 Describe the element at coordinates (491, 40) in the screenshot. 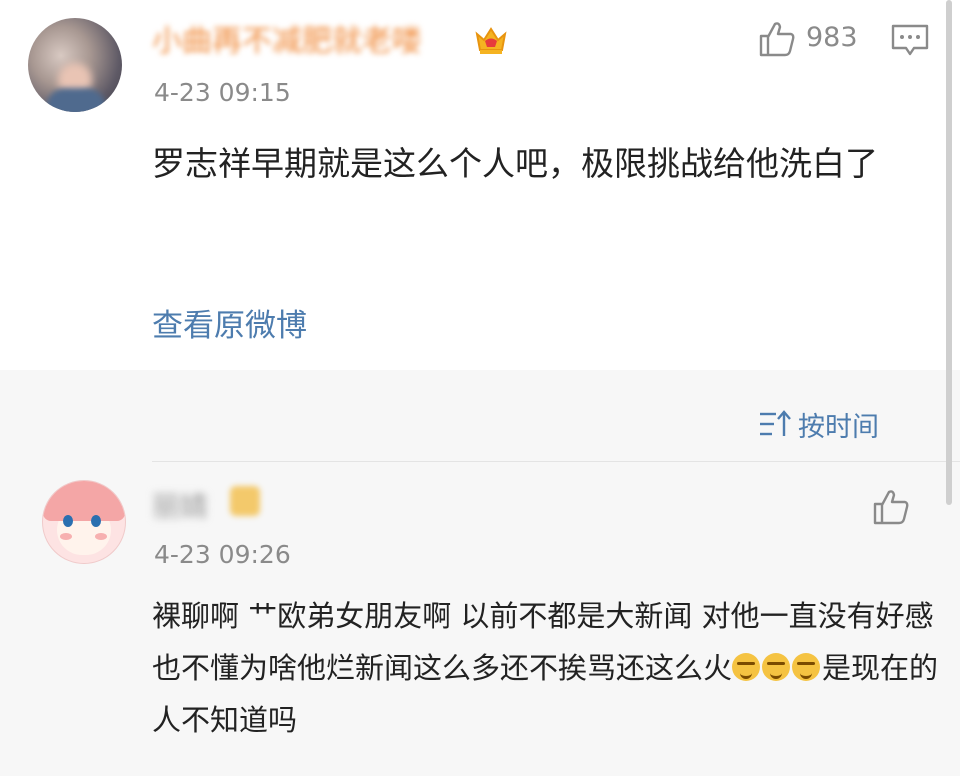

I see `crown-icon` at that location.